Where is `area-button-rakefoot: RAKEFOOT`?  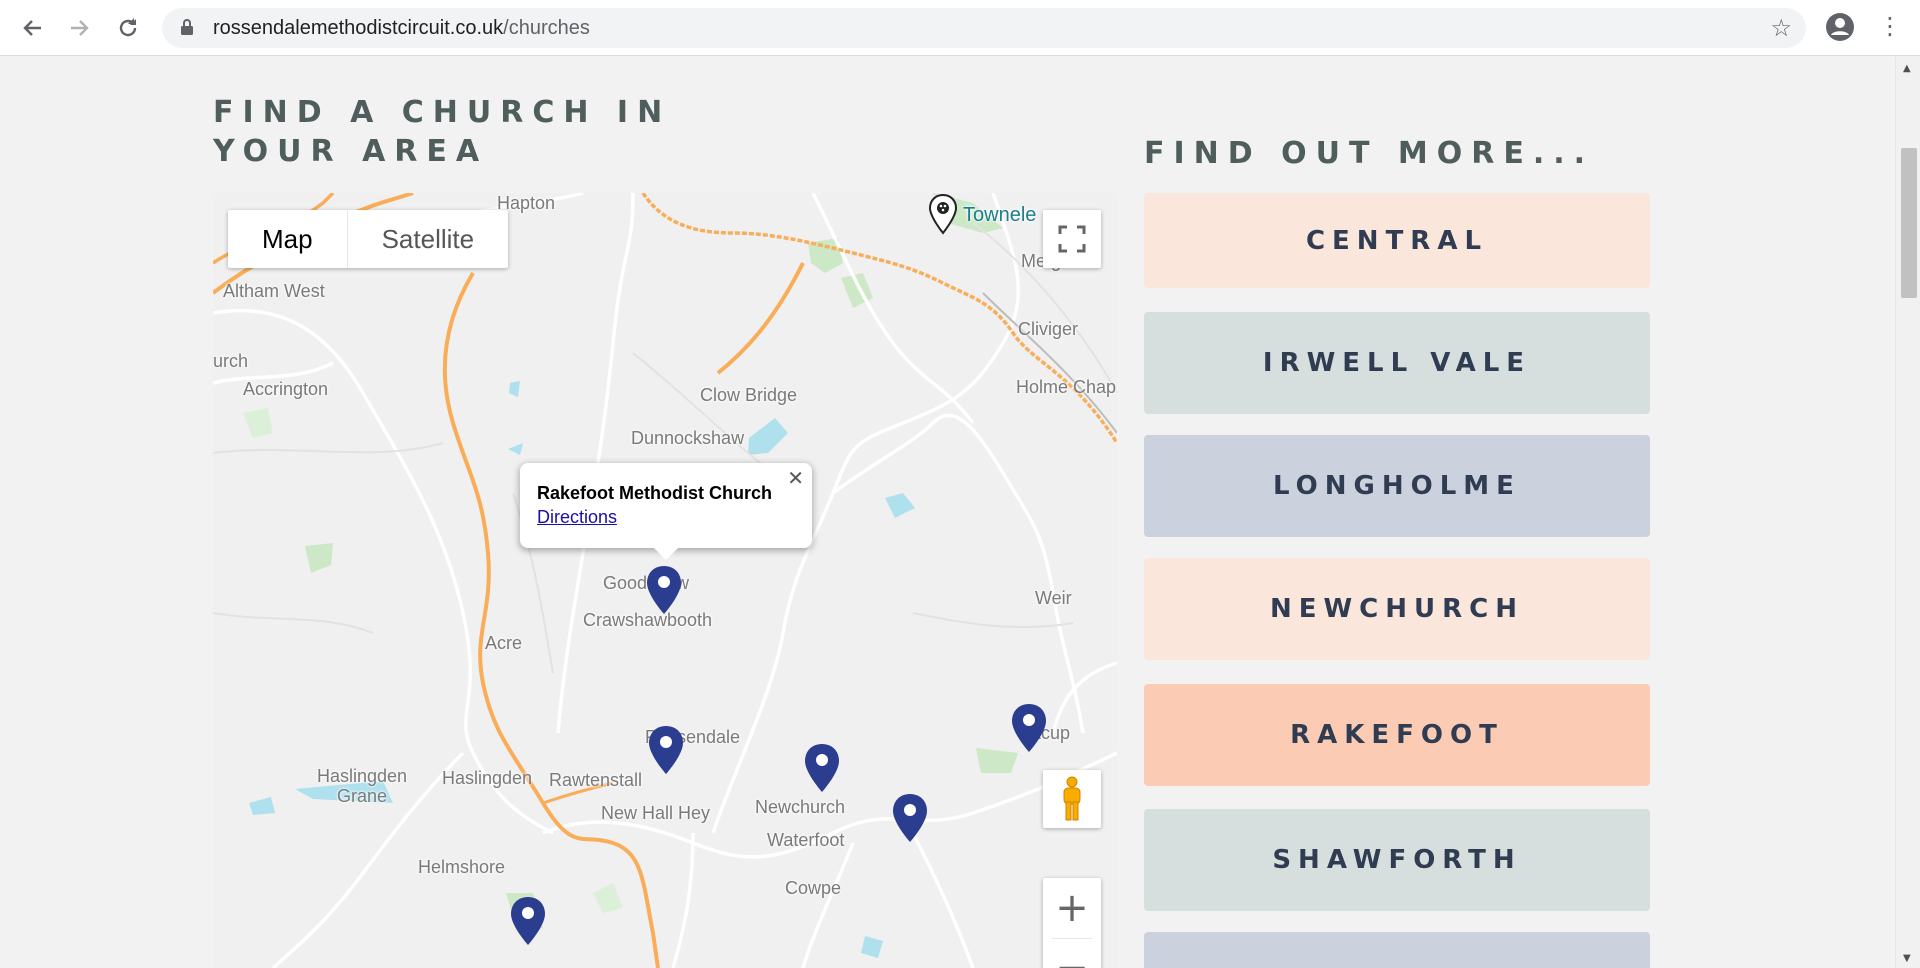 area-button-rakefoot: RAKEFOOT is located at coordinates (1397, 735).